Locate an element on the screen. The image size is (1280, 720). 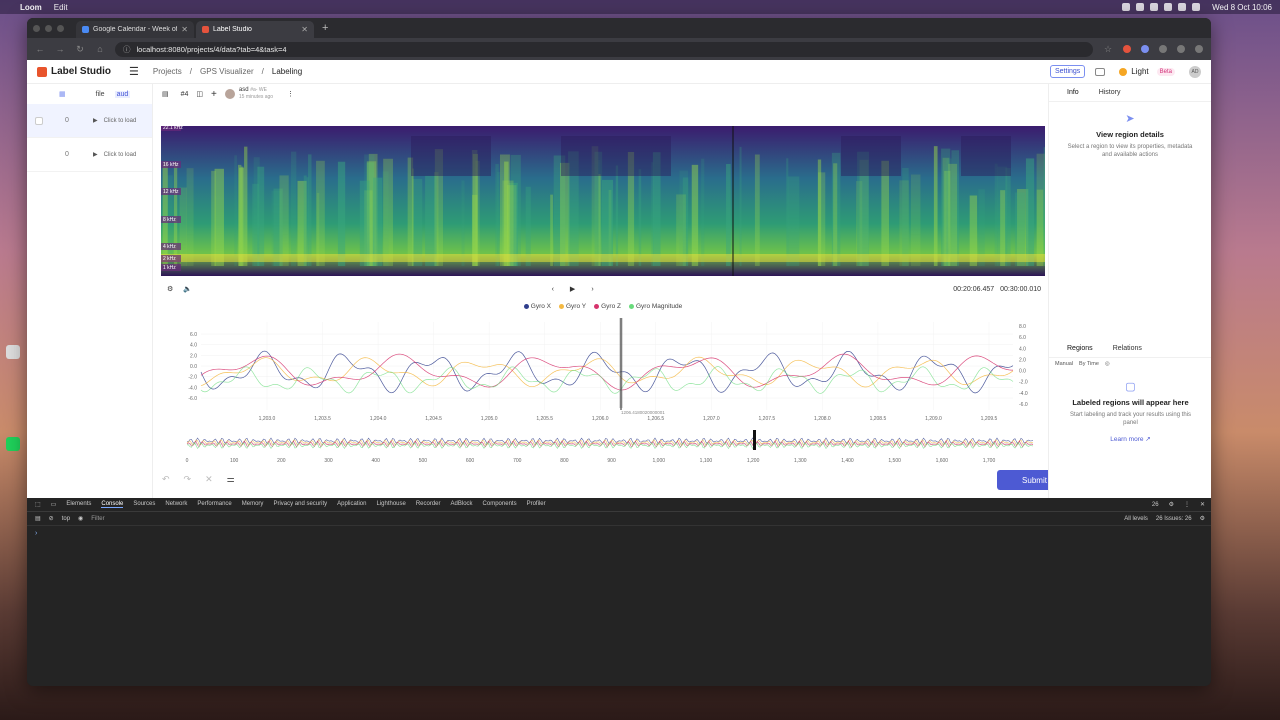
add-annotation-icon: + is located at coordinates (214, 94).